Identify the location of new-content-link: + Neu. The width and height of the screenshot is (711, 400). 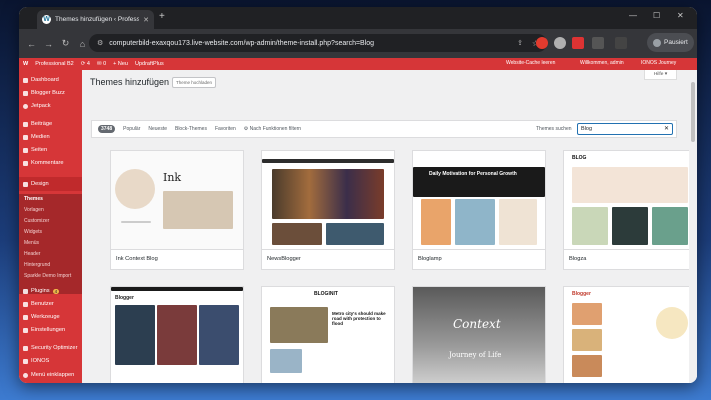
(120, 64).